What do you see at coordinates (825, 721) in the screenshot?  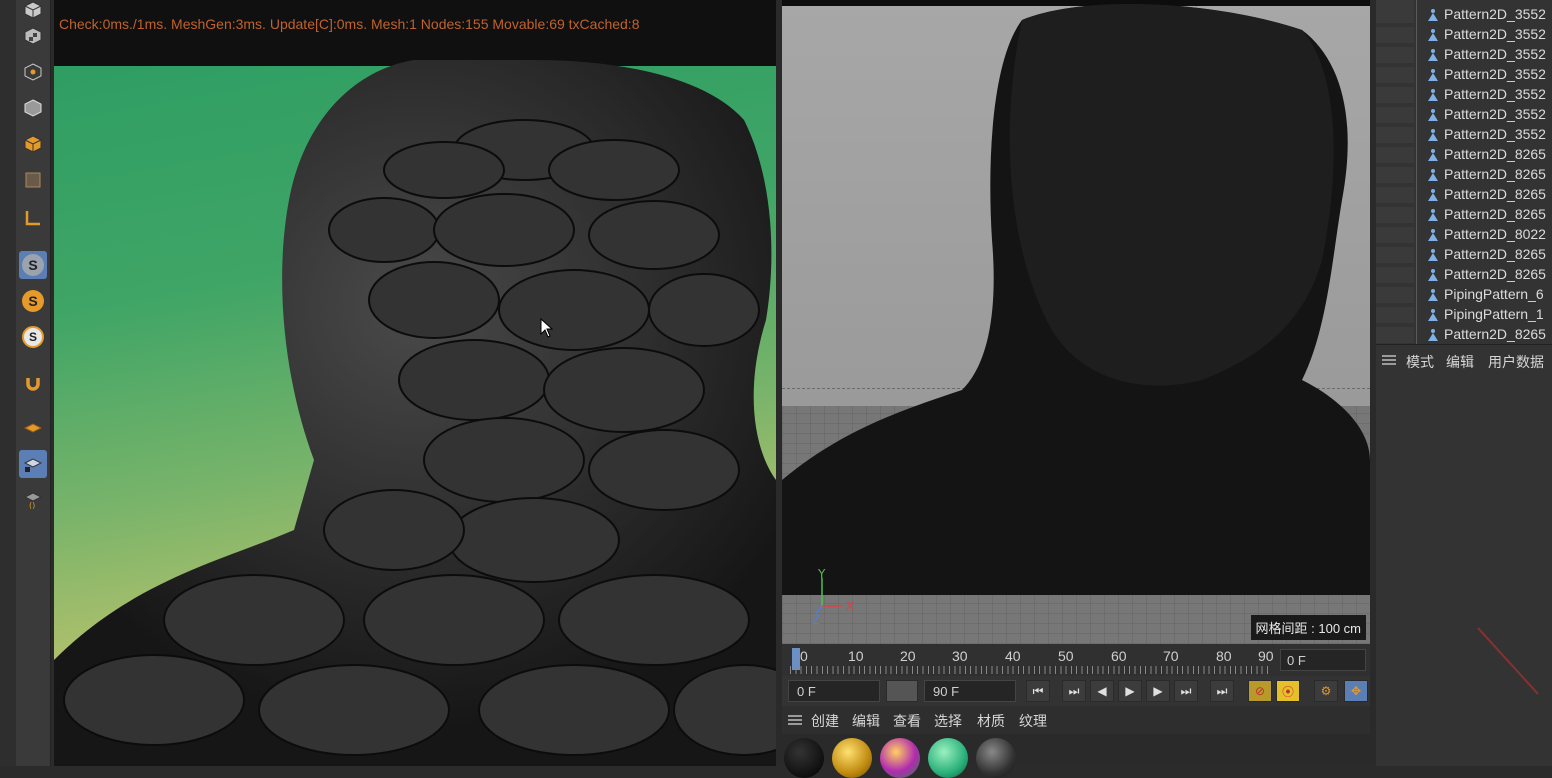 I see `menu-create: 创建` at bounding box center [825, 721].